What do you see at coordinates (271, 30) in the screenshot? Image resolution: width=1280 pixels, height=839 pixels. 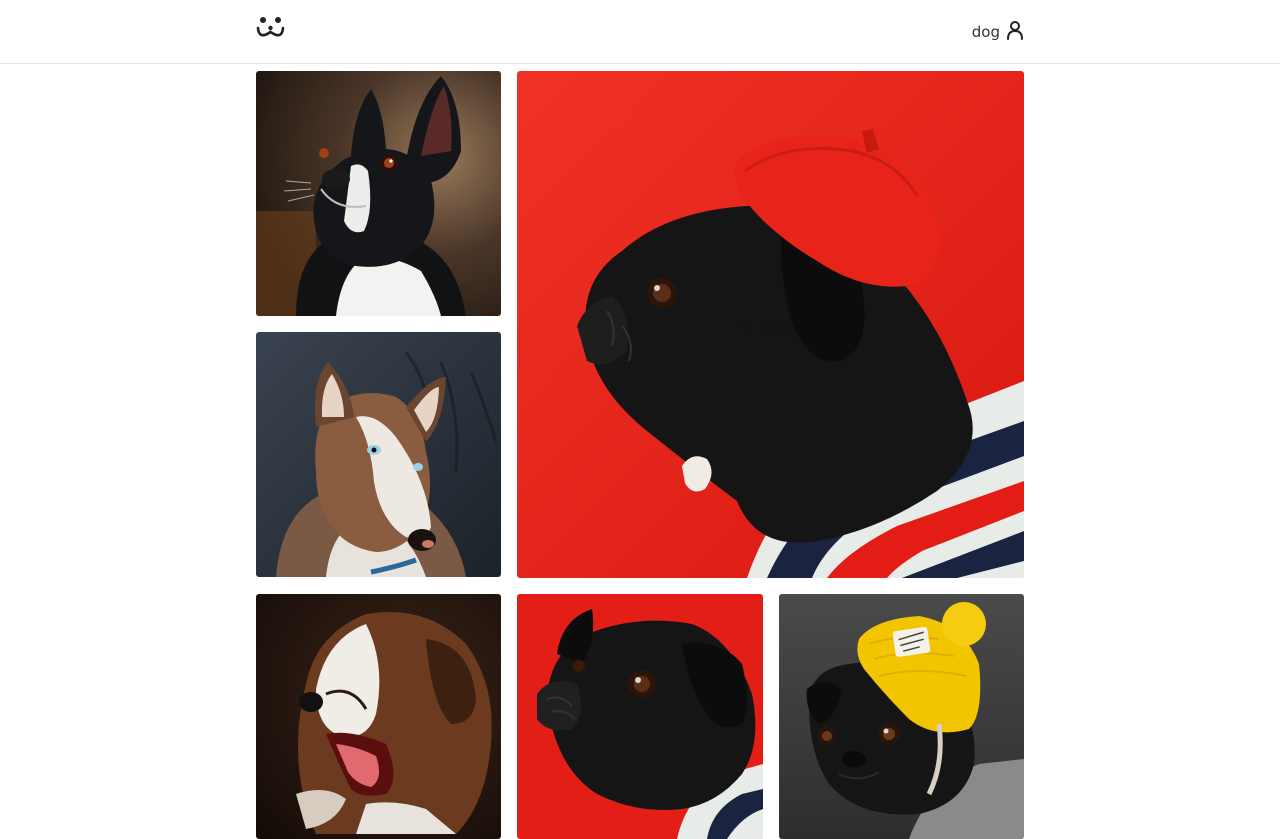 I see `smile-logo-icon` at bounding box center [271, 30].